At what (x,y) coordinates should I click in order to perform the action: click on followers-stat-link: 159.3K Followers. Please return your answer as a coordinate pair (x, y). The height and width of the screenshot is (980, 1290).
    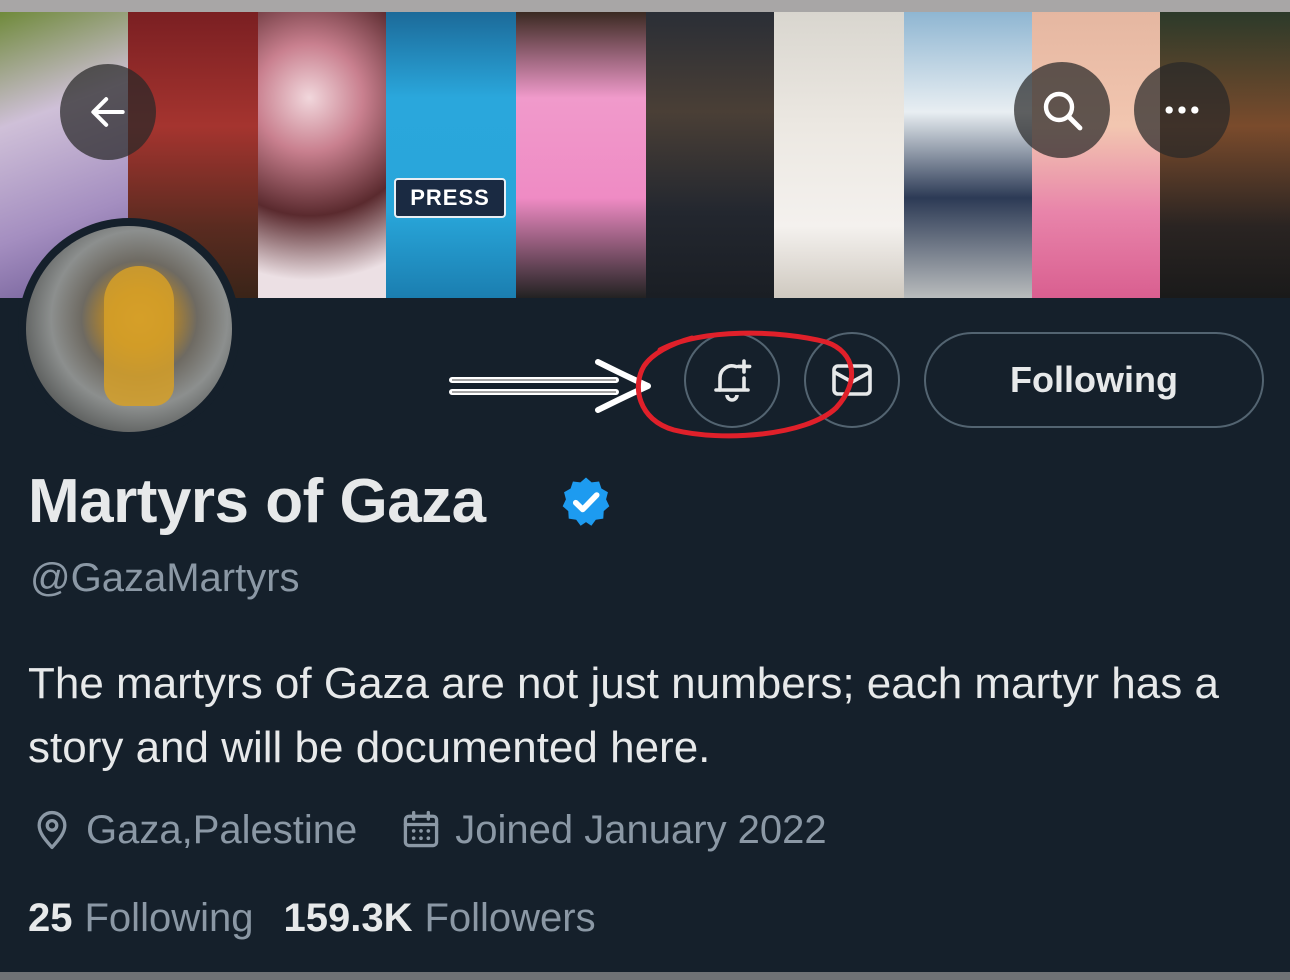
    Looking at the image, I should click on (439, 918).